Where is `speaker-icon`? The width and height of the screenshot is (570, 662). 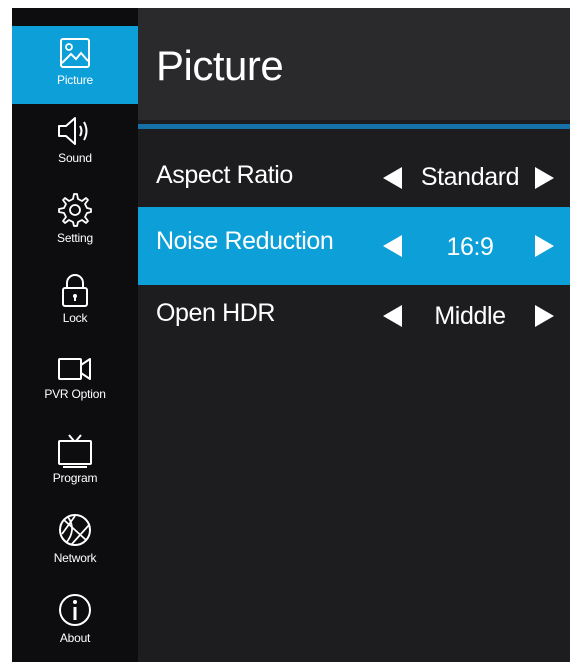 speaker-icon is located at coordinates (75, 126).